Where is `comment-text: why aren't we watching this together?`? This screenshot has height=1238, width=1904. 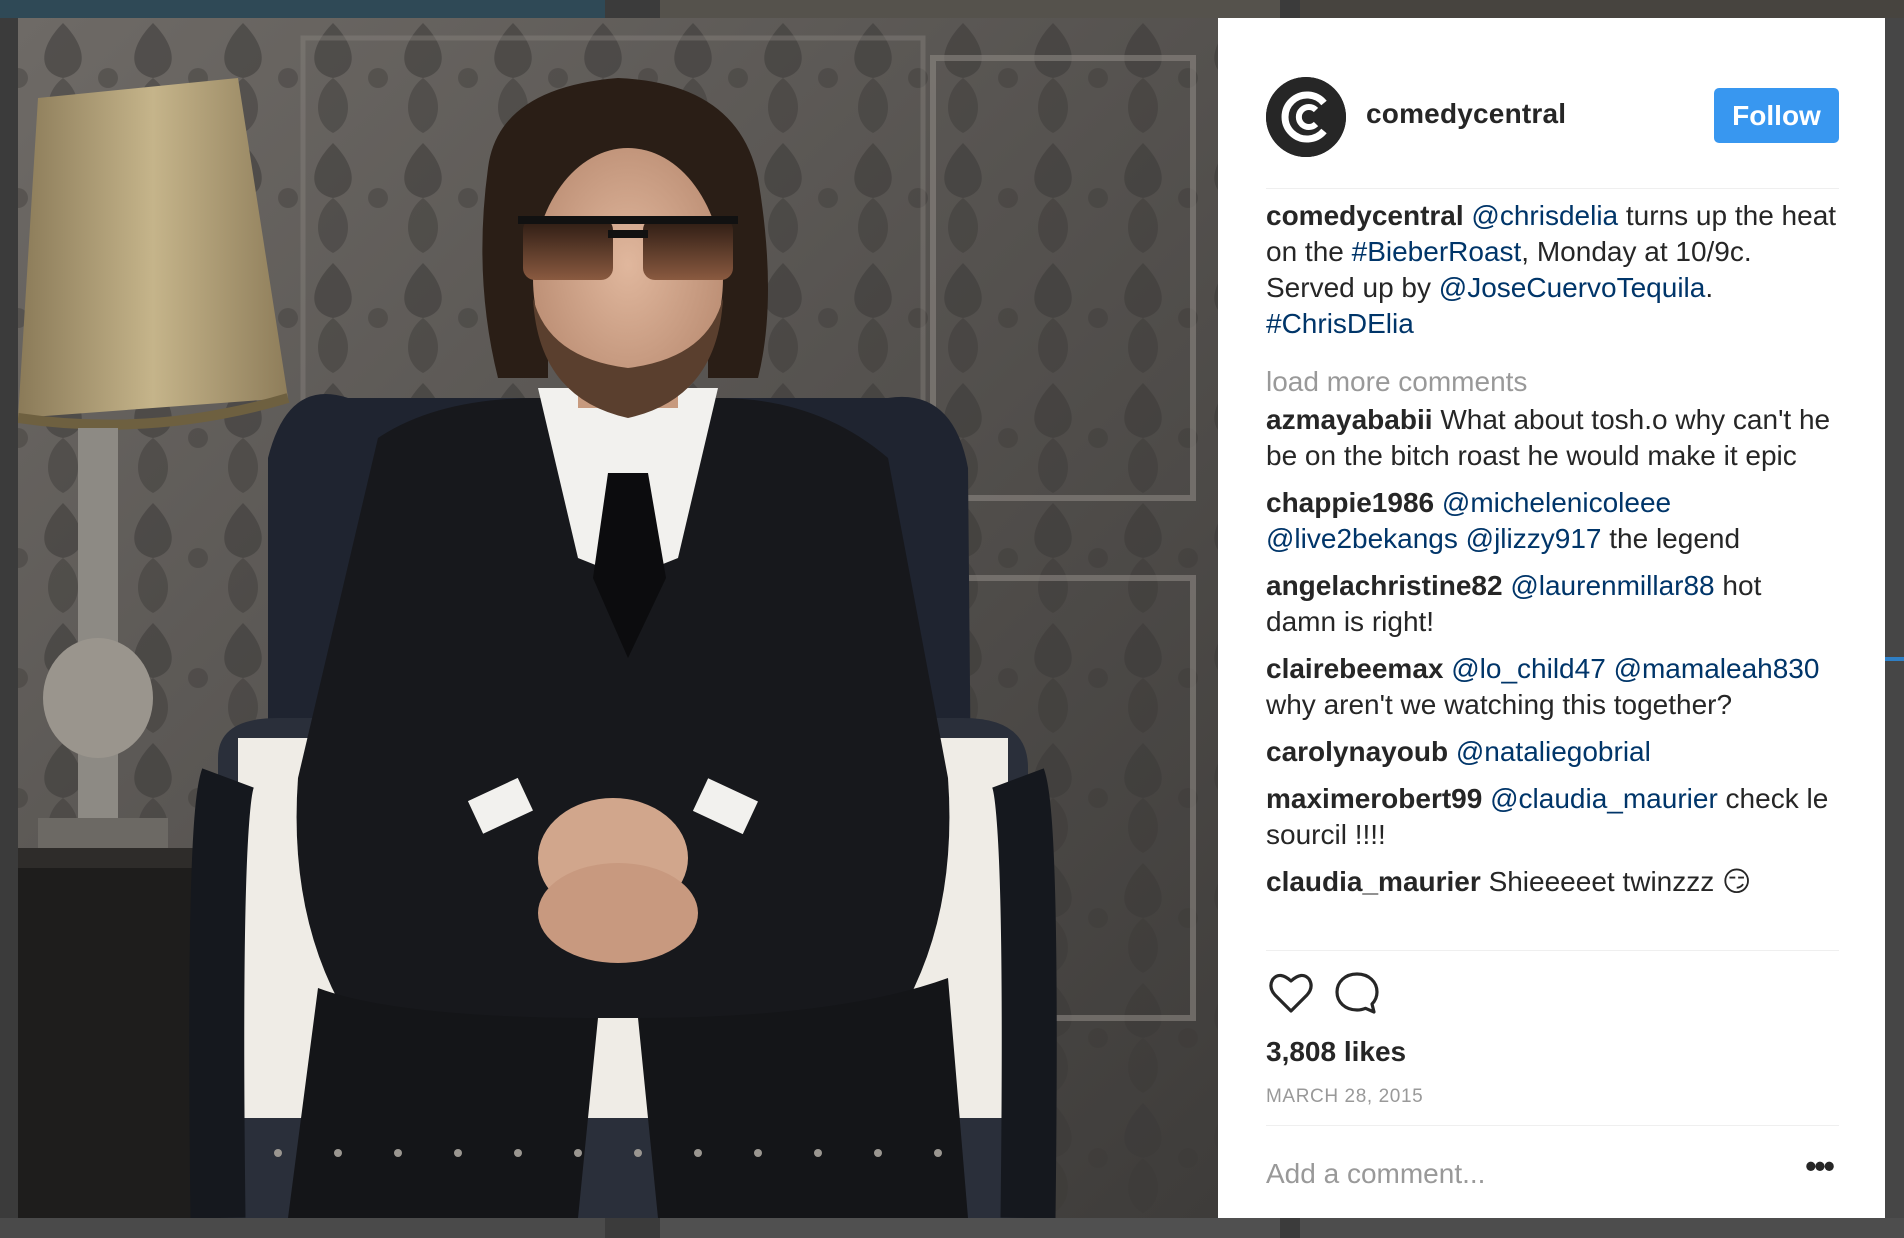 comment-text: why aren't we watching this together? is located at coordinates (1499, 704).